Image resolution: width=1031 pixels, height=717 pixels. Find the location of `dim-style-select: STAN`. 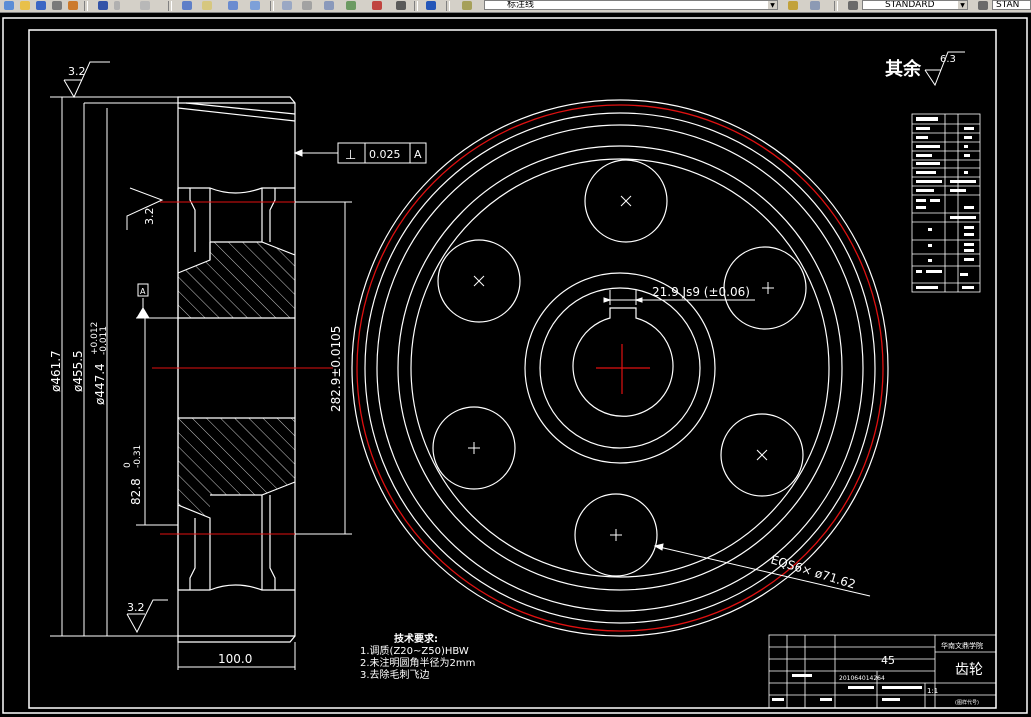

dim-style-select: STAN is located at coordinates (1011, 5).